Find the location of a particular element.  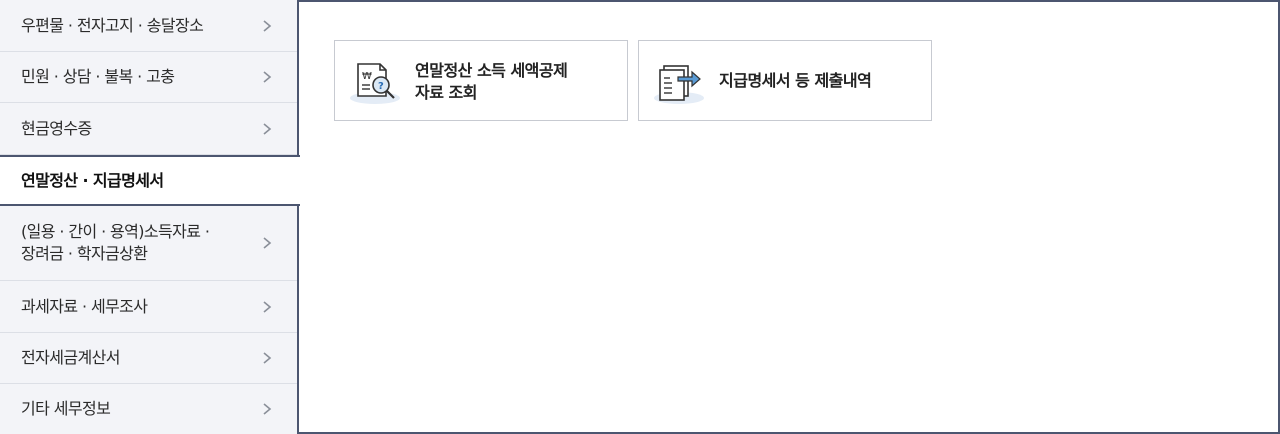

sidebar-item-e-tax-invoice: 전자세금계산서 is located at coordinates (149, 358).